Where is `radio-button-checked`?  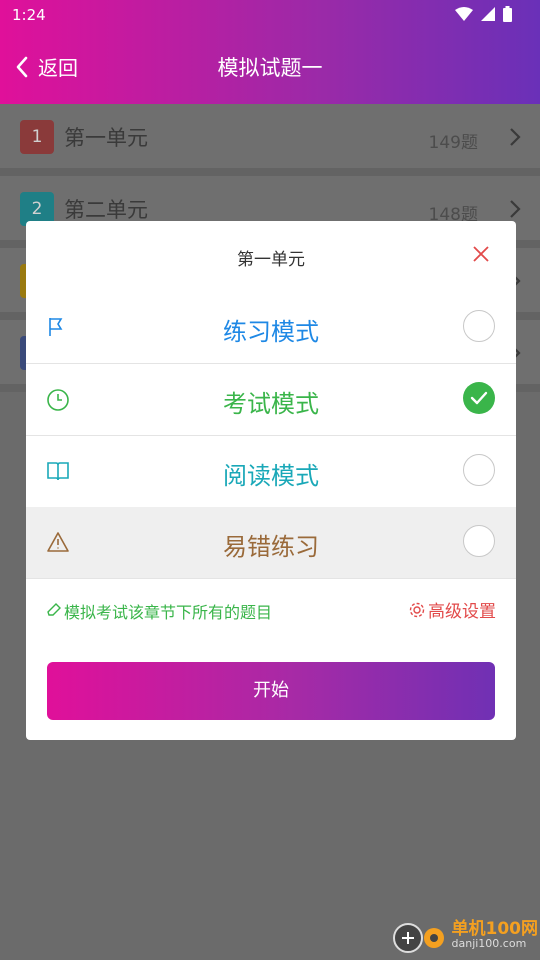 radio-button-checked is located at coordinates (479, 398).